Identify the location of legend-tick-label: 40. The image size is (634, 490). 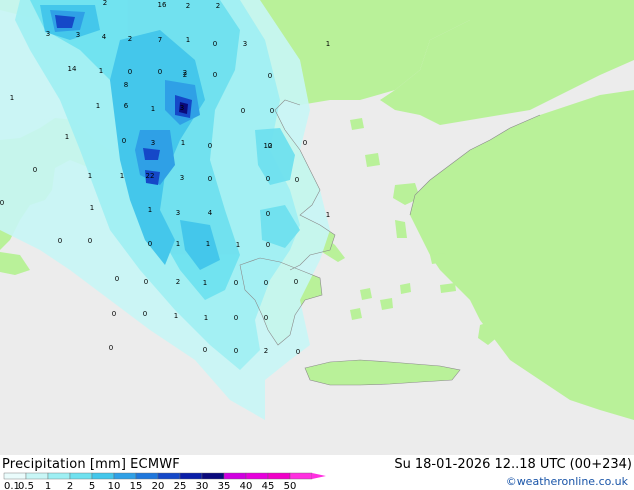
(246, 485).